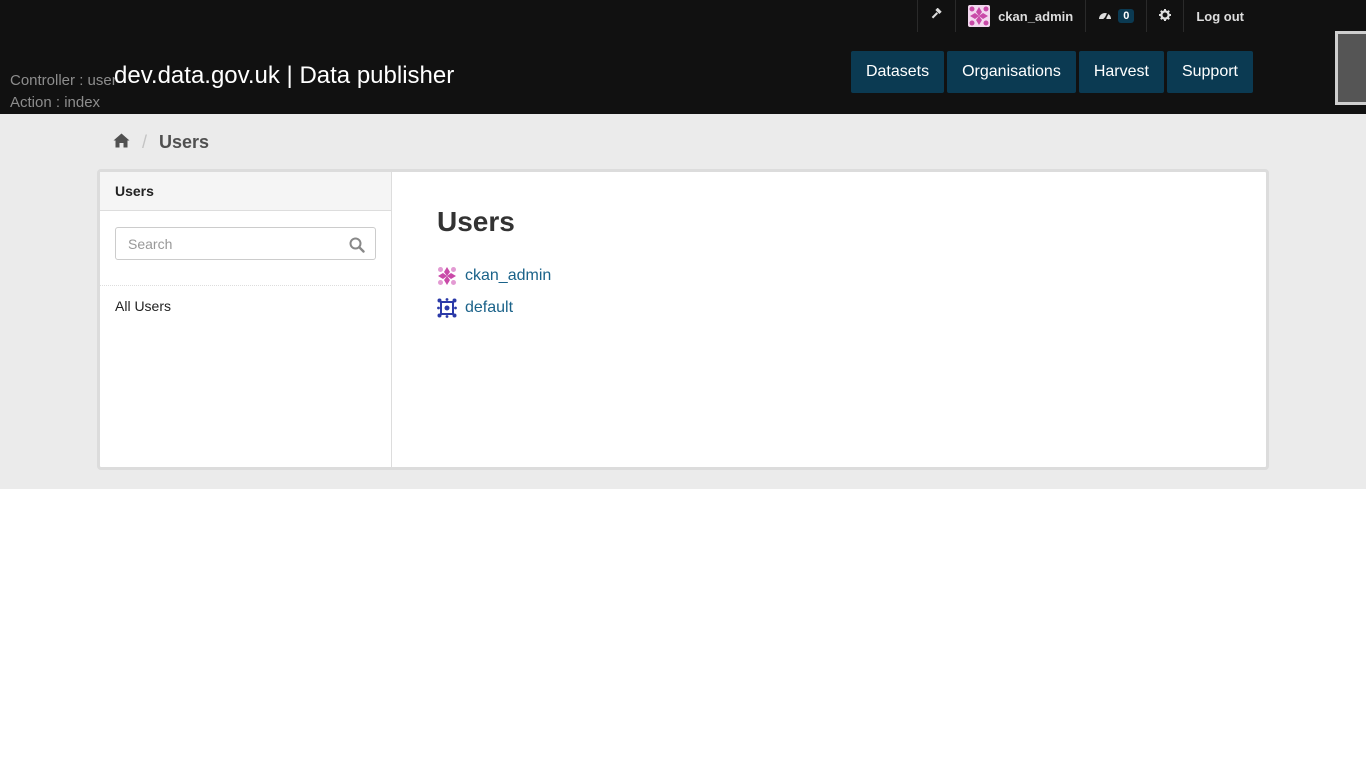 Image resolution: width=1366 pixels, height=768 pixels. Describe the element at coordinates (1011, 72) in the screenshot. I see `nav-organisations: Organisations` at that location.